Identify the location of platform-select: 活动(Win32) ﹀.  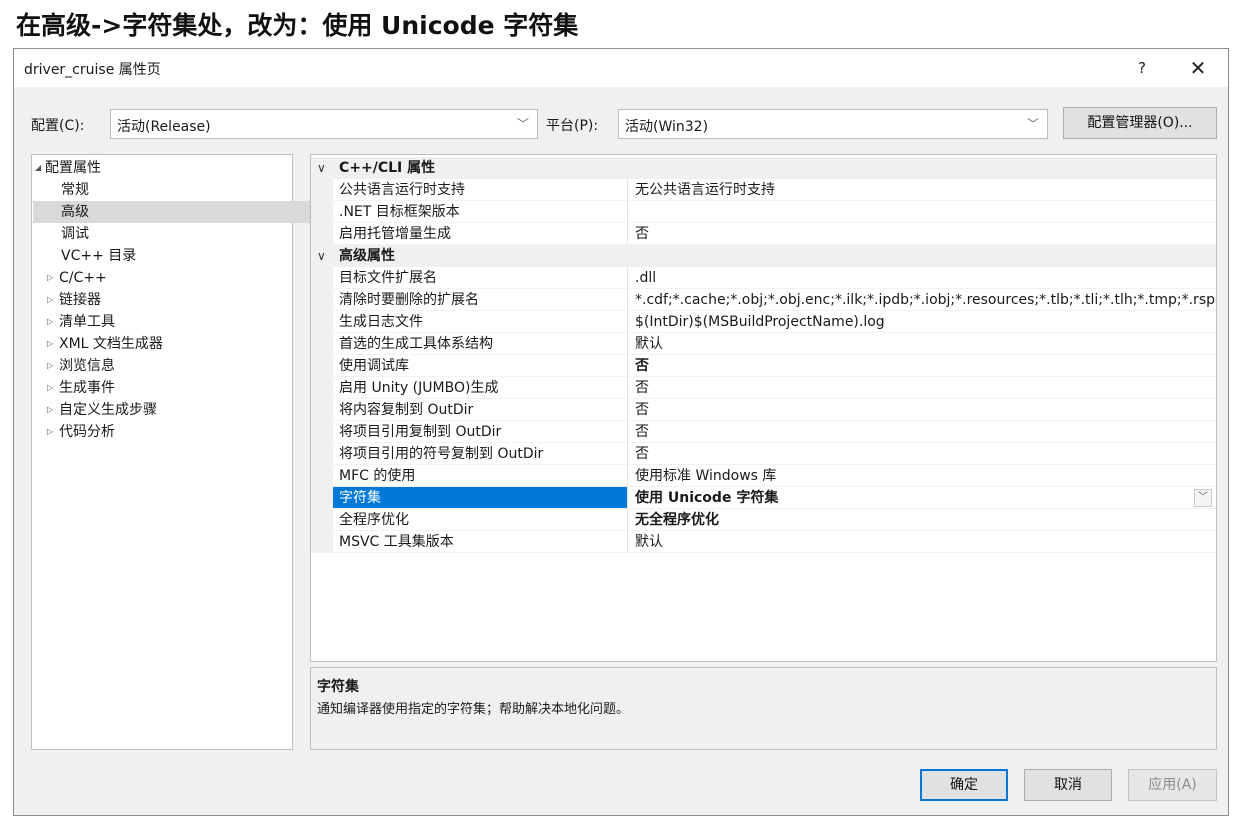
(833, 124).